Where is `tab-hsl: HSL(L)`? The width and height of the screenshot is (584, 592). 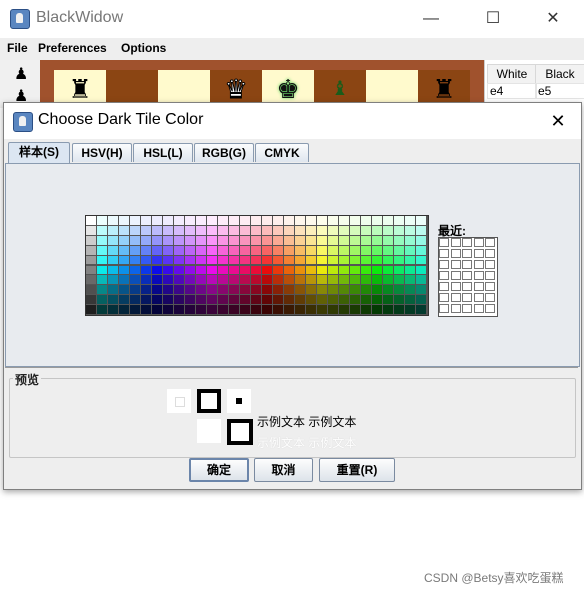 tab-hsl: HSL(L) is located at coordinates (163, 152).